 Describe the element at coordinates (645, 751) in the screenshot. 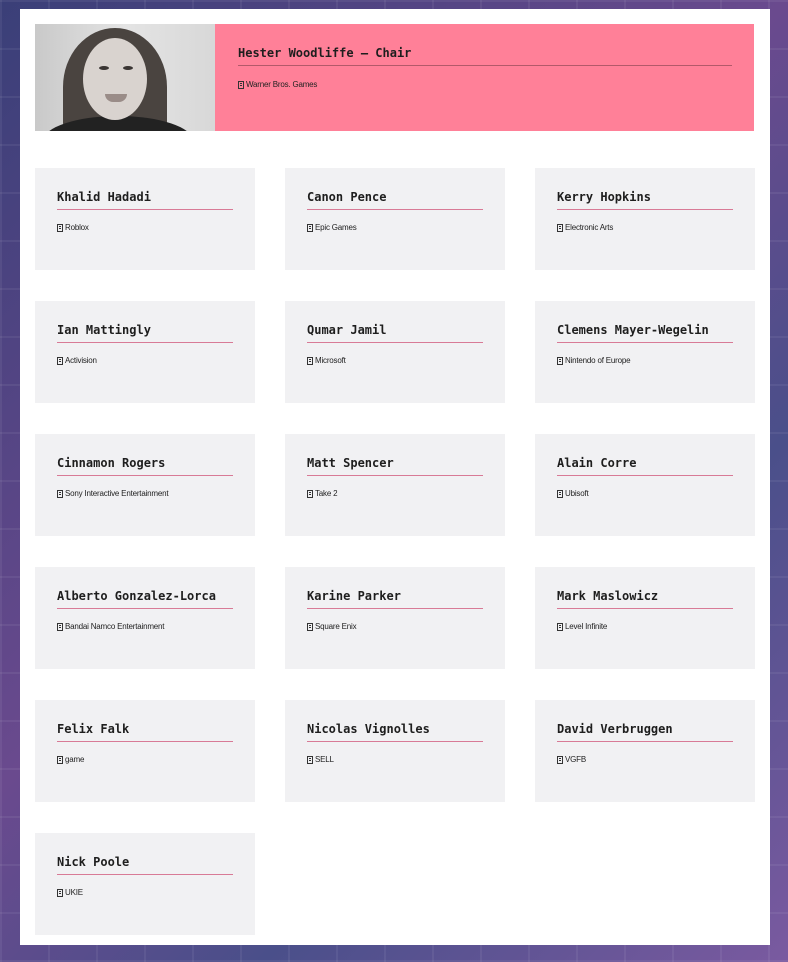

I see `member-card: David Verbruggen VGFB` at that location.